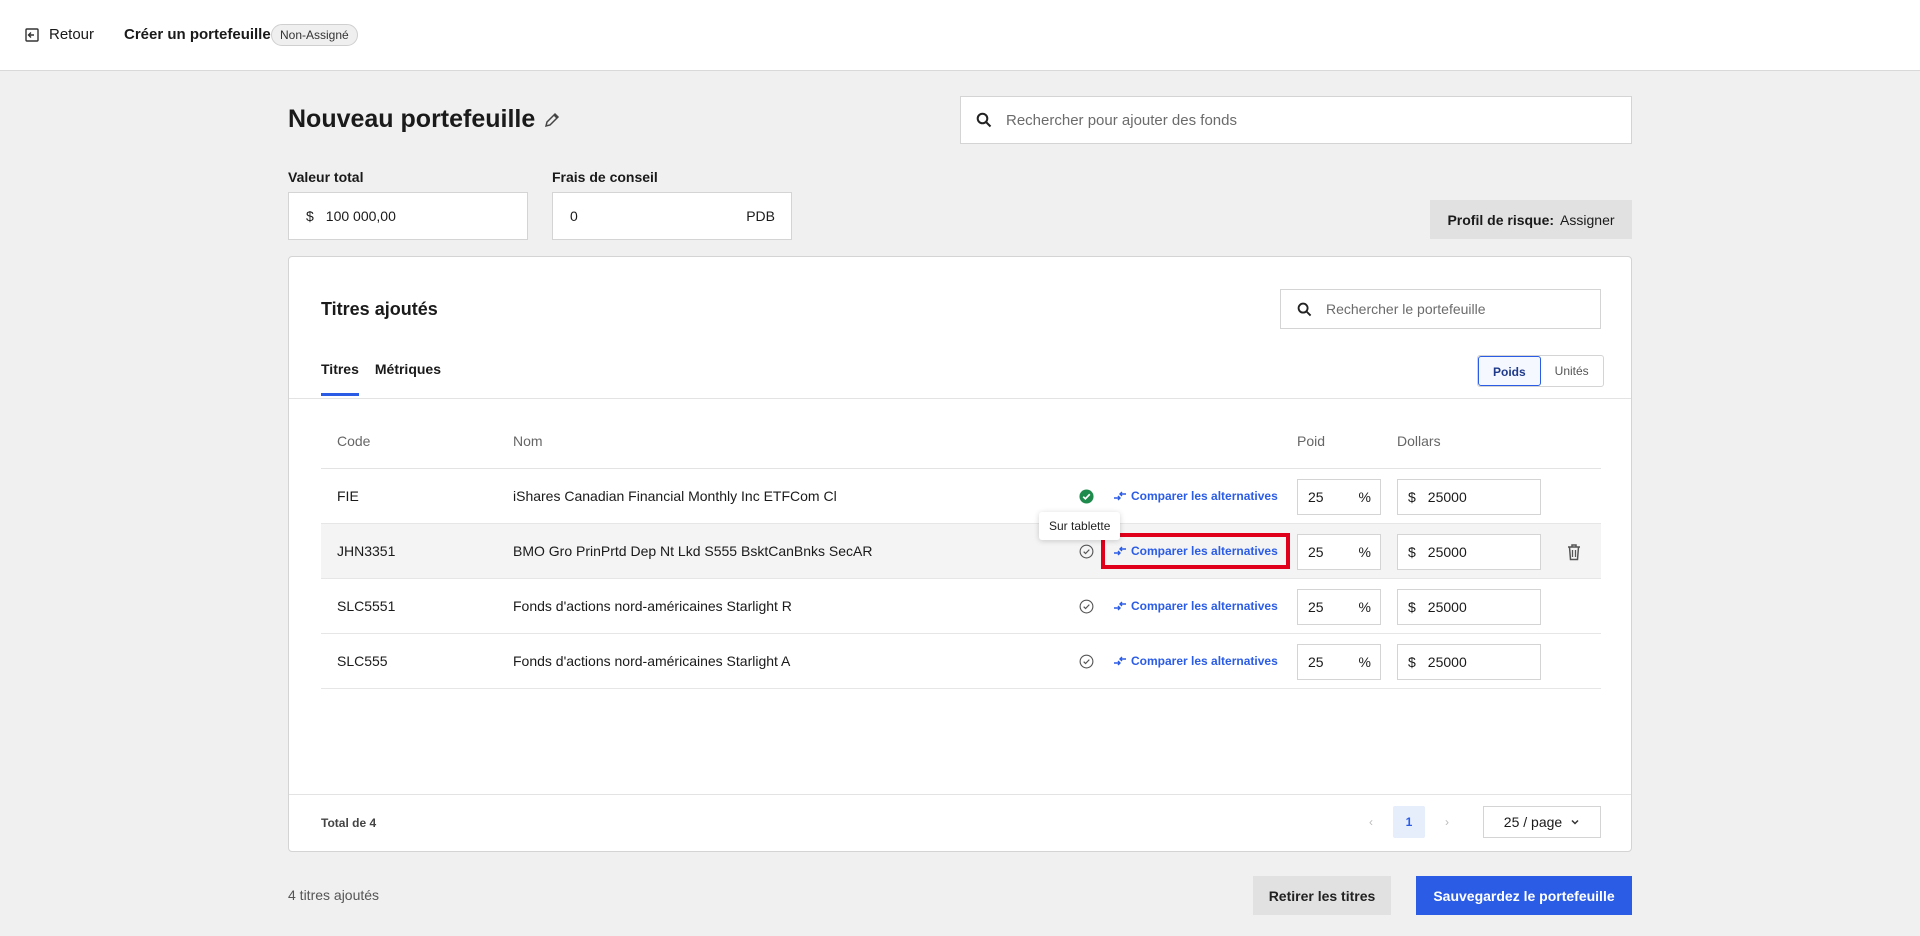 This screenshot has width=1920, height=936. Describe the element at coordinates (1371, 822) in the screenshot. I see `prev-page-icon: ‹` at that location.